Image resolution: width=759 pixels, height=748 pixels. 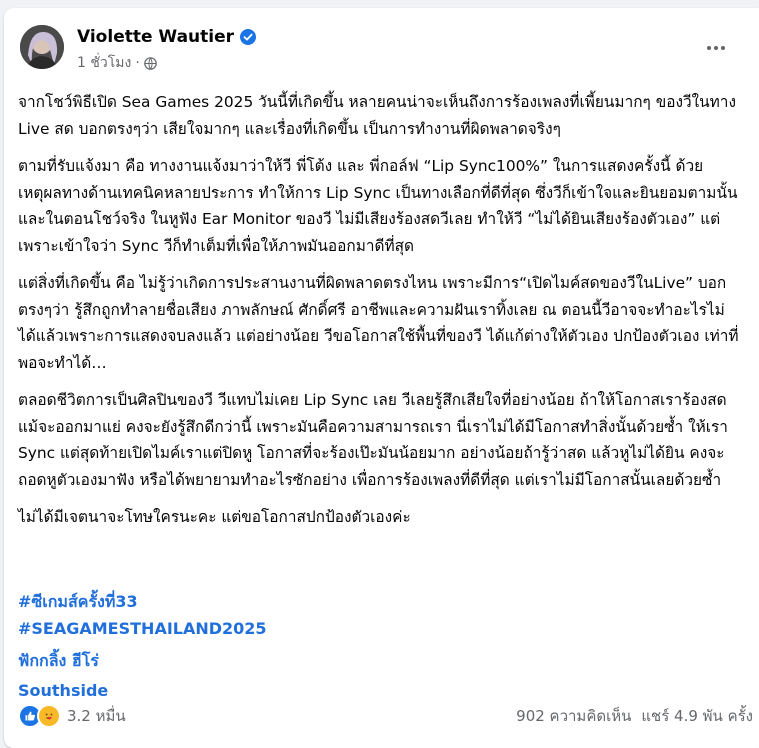 I want to click on author-block: Violette Wautier 1 ชั่วโมง ·, so click(x=167, y=49).